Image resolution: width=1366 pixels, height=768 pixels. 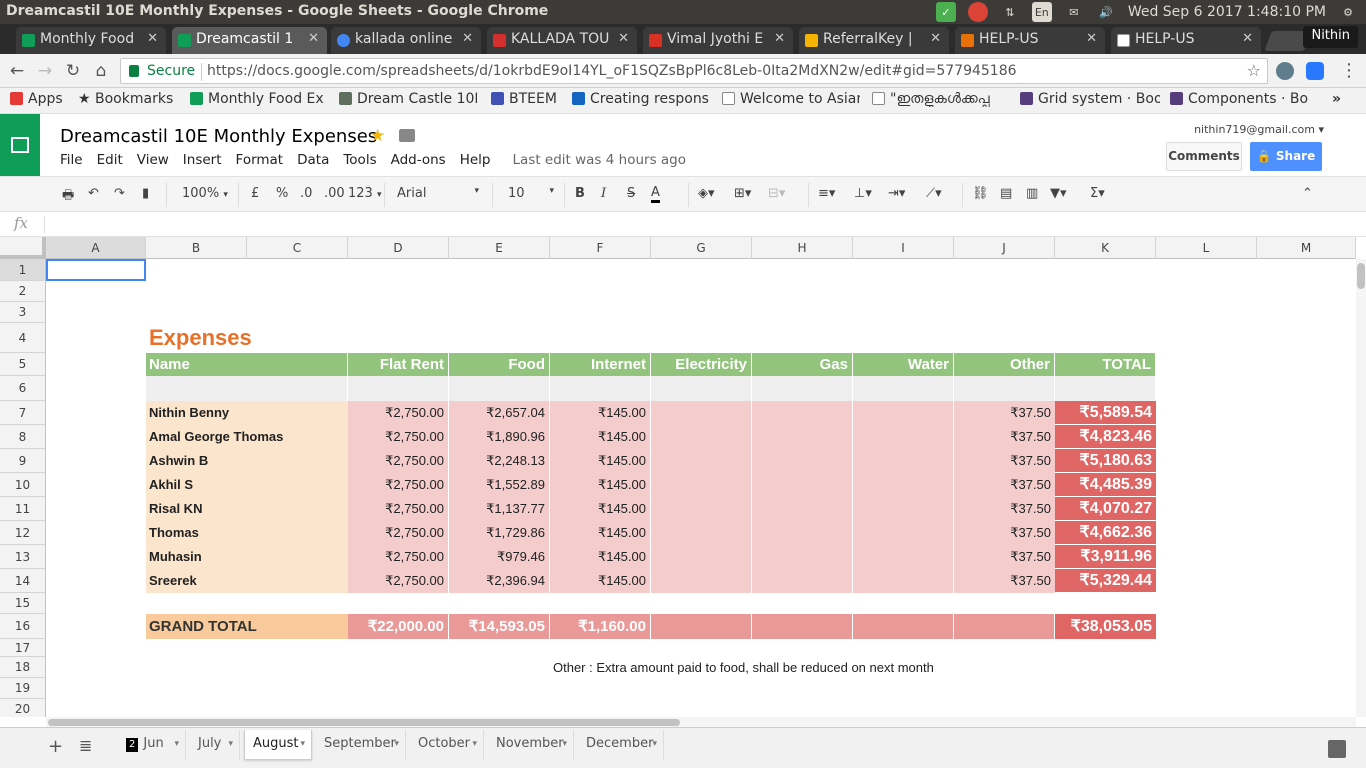 I want to click on column-header-j: J, so click(x=1004, y=248).